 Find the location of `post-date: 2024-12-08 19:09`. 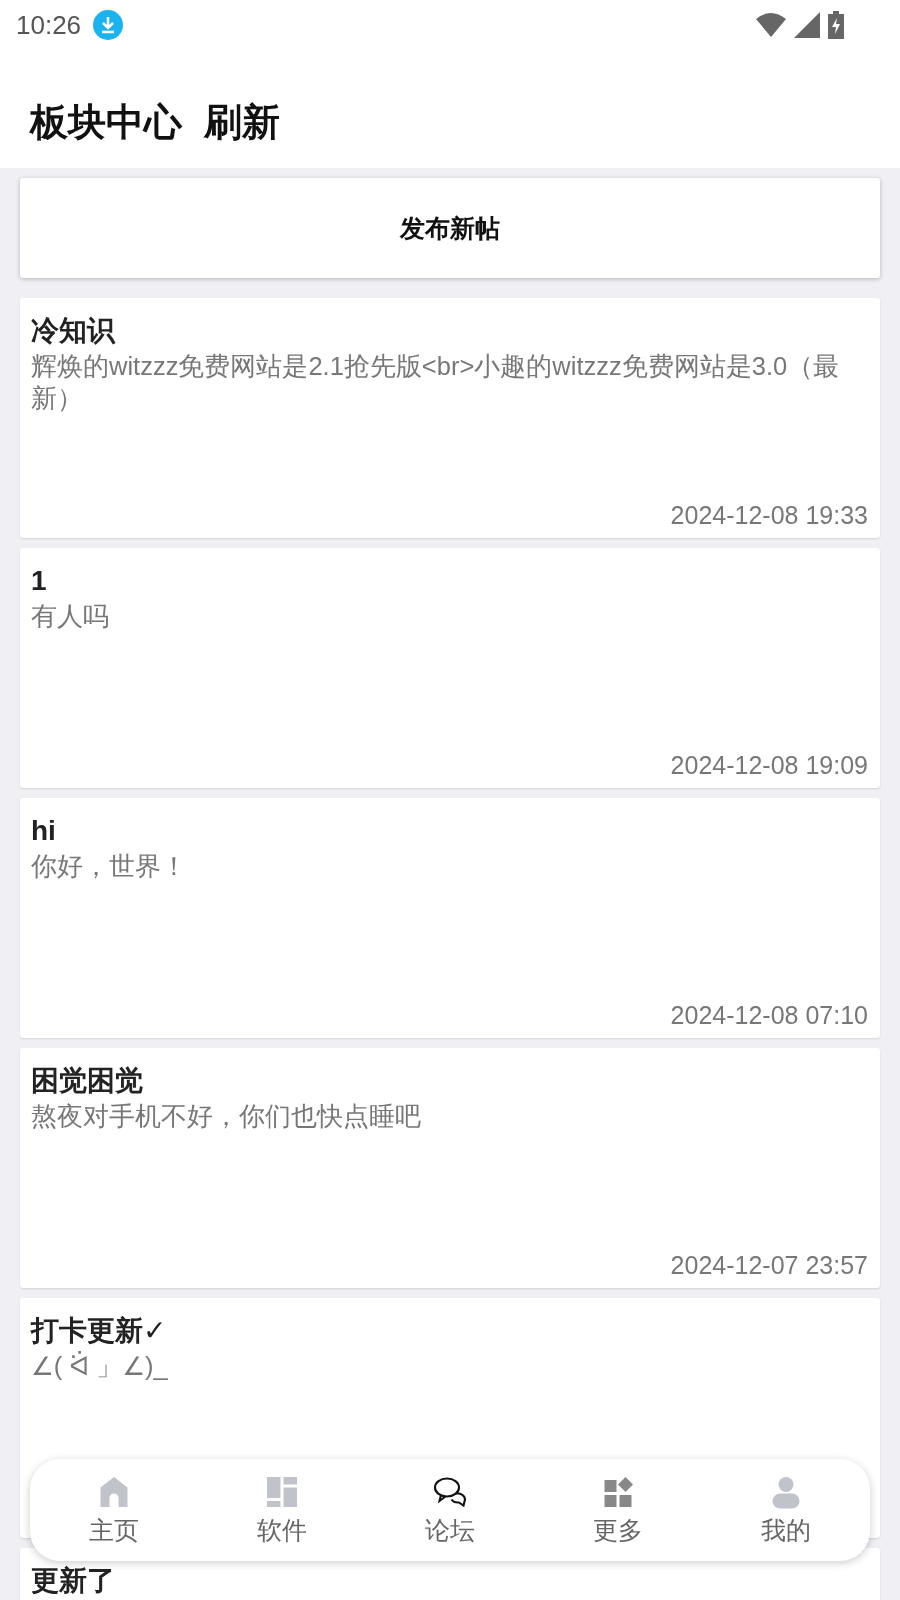

post-date: 2024-12-08 19:09 is located at coordinates (769, 765).